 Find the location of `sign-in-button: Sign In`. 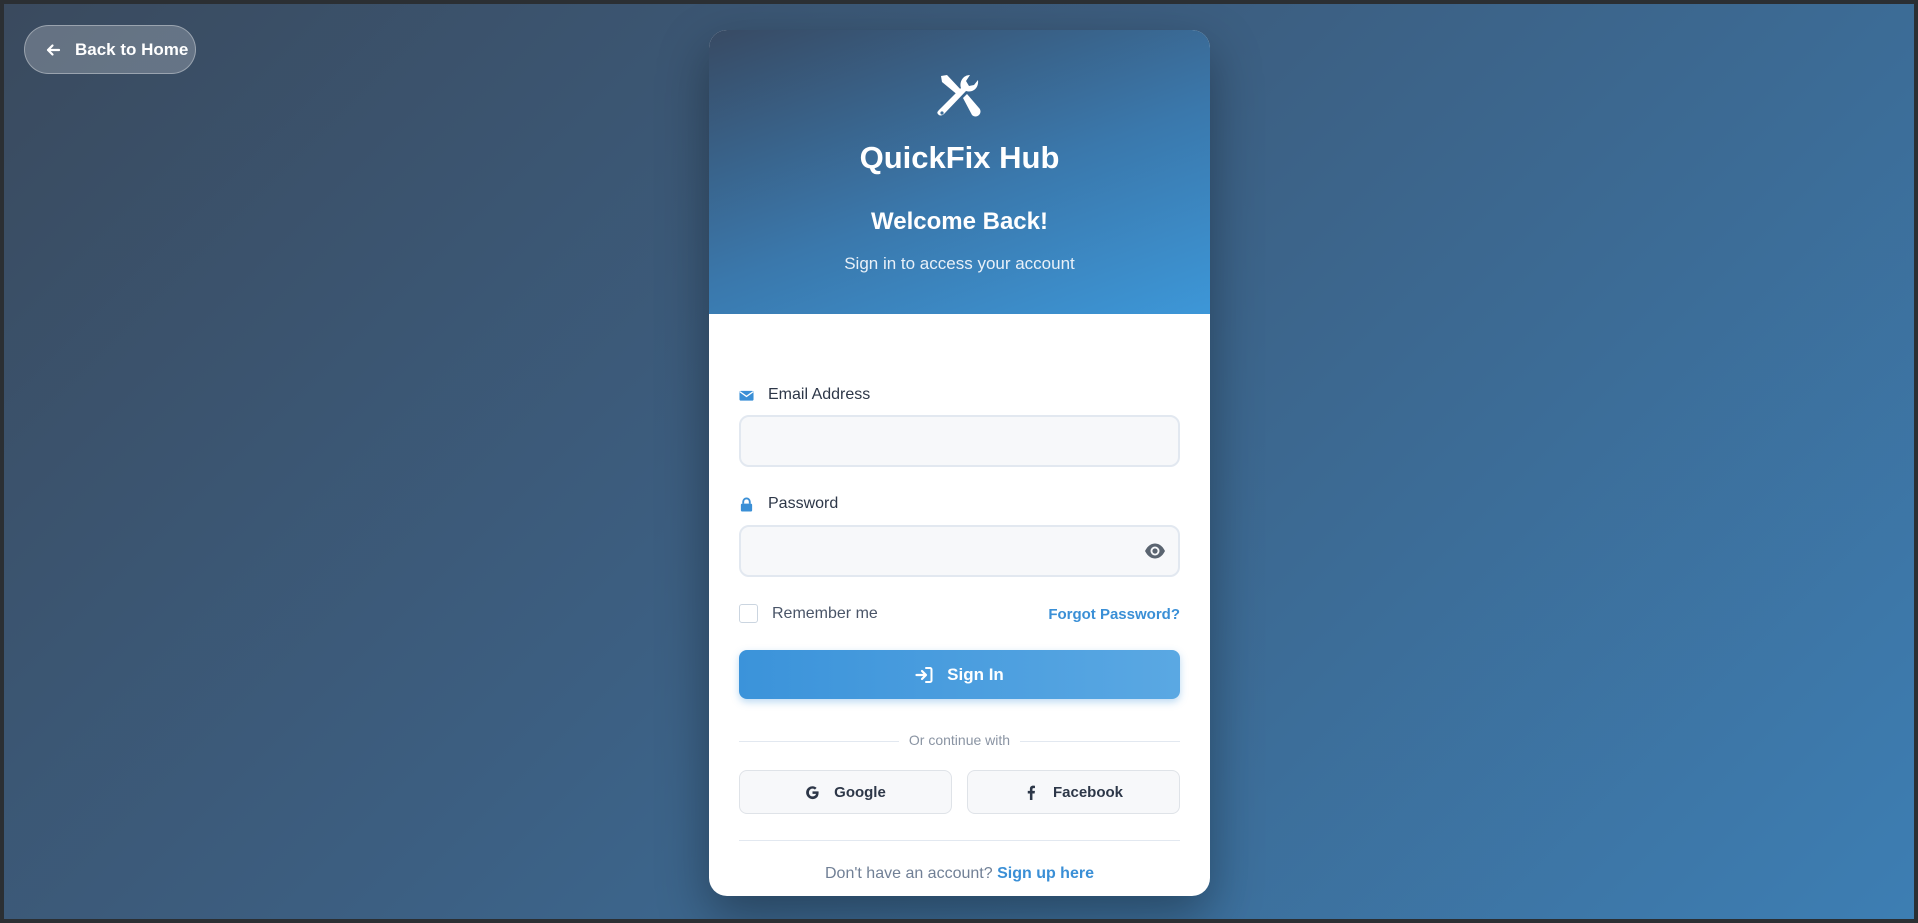

sign-in-button: Sign In is located at coordinates (959, 674).